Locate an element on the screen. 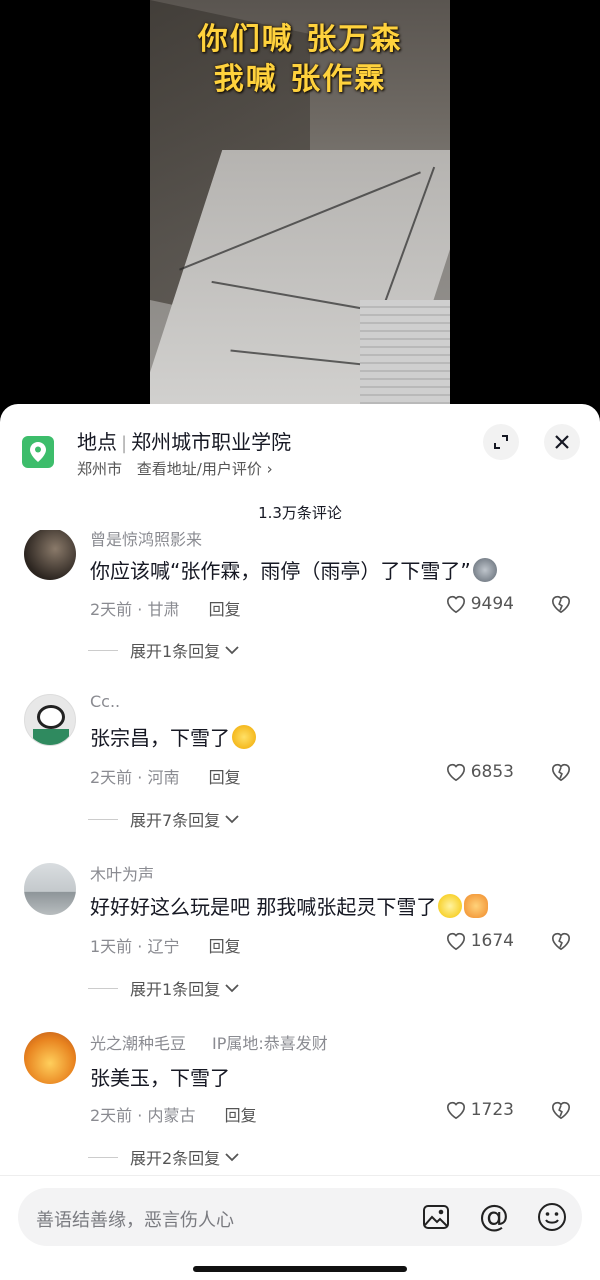 Image resolution: width=600 pixels, height=1280 pixels. comment-text-body: 张宗昌，下雪了 is located at coordinates (160, 738).